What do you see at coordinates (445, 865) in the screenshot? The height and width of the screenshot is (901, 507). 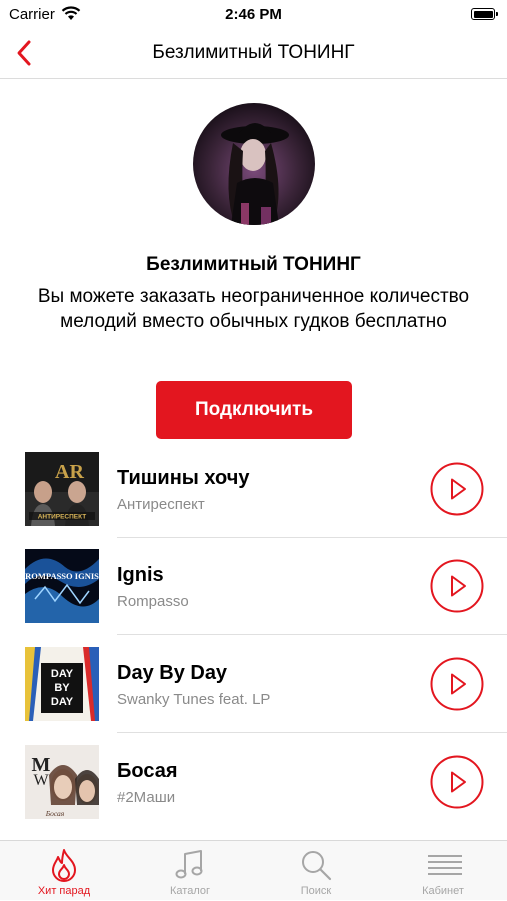 I see `menu-lines-icon` at bounding box center [445, 865].